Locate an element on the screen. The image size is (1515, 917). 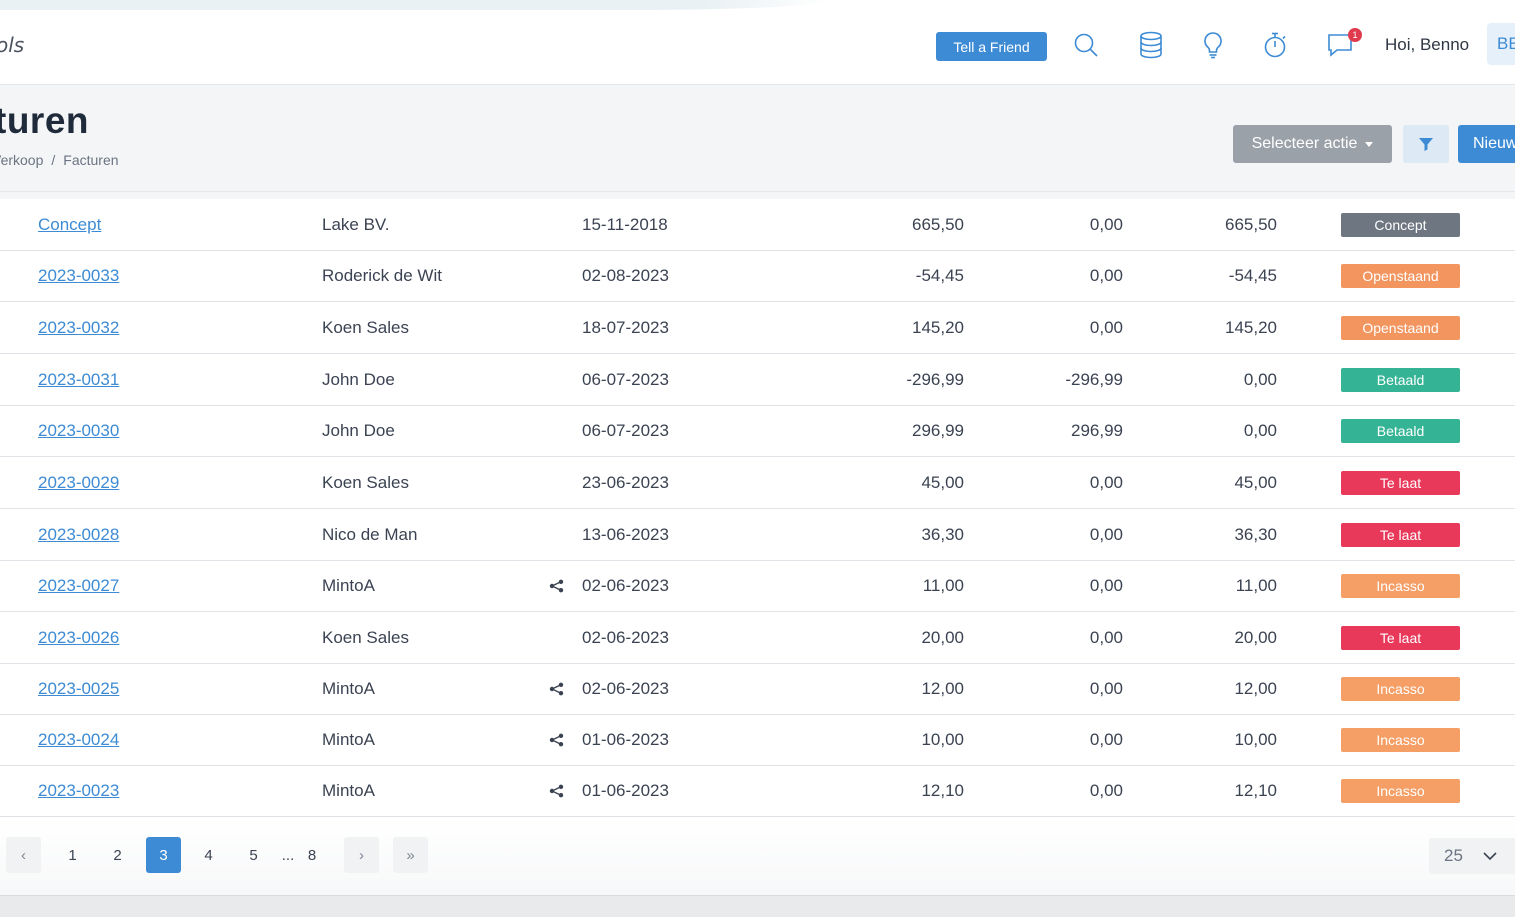
invoice-number-link: 2023-0032 is located at coordinates (78, 328).